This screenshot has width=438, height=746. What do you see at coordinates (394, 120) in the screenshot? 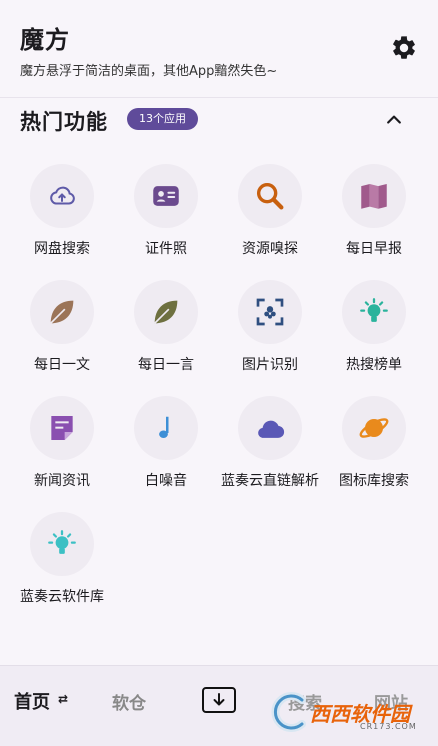
I see `chevron-up-icon` at bounding box center [394, 120].